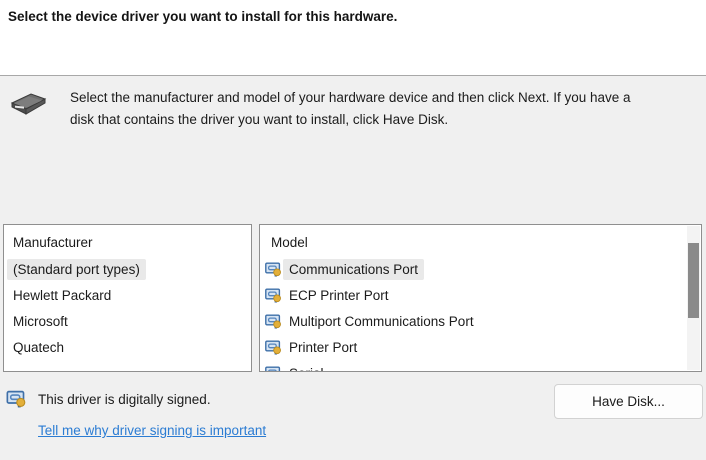  Describe the element at coordinates (127, 321) in the screenshot. I see `manufacturer-item-microsoft: Microsoft` at that location.